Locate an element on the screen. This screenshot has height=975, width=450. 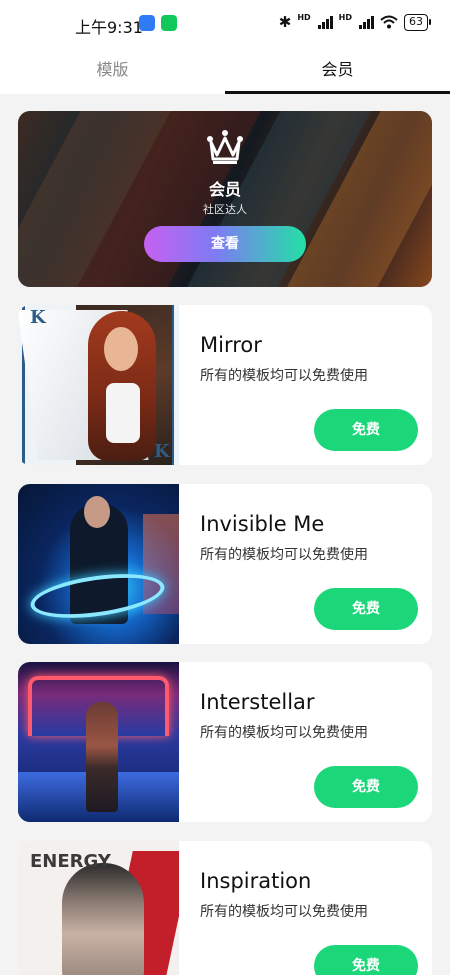
tab-bar: 模版 会员 is located at coordinates (225, 71).